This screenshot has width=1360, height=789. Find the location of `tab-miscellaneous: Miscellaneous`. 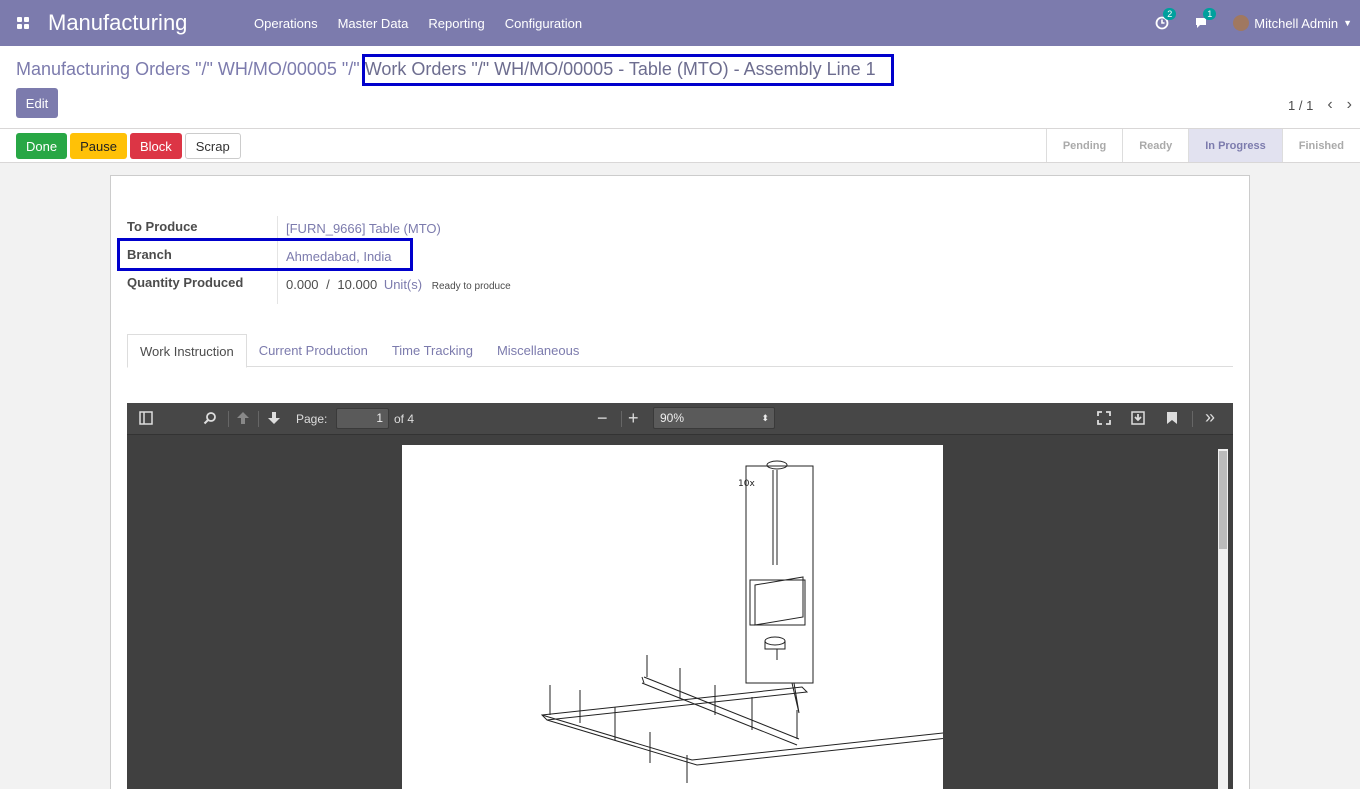

tab-miscellaneous: Miscellaneous is located at coordinates (538, 350).